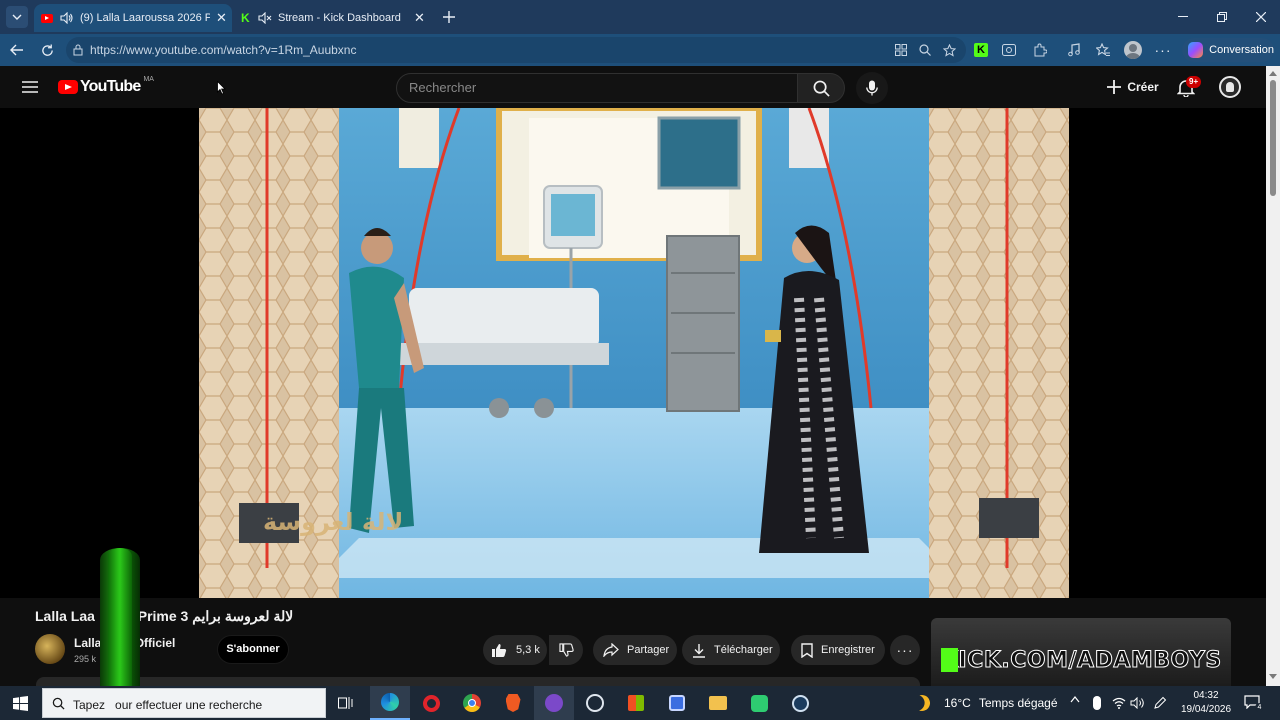 The image size is (1280, 720). What do you see at coordinates (449, 17) in the screenshot?
I see `new-tab-button` at bounding box center [449, 17].